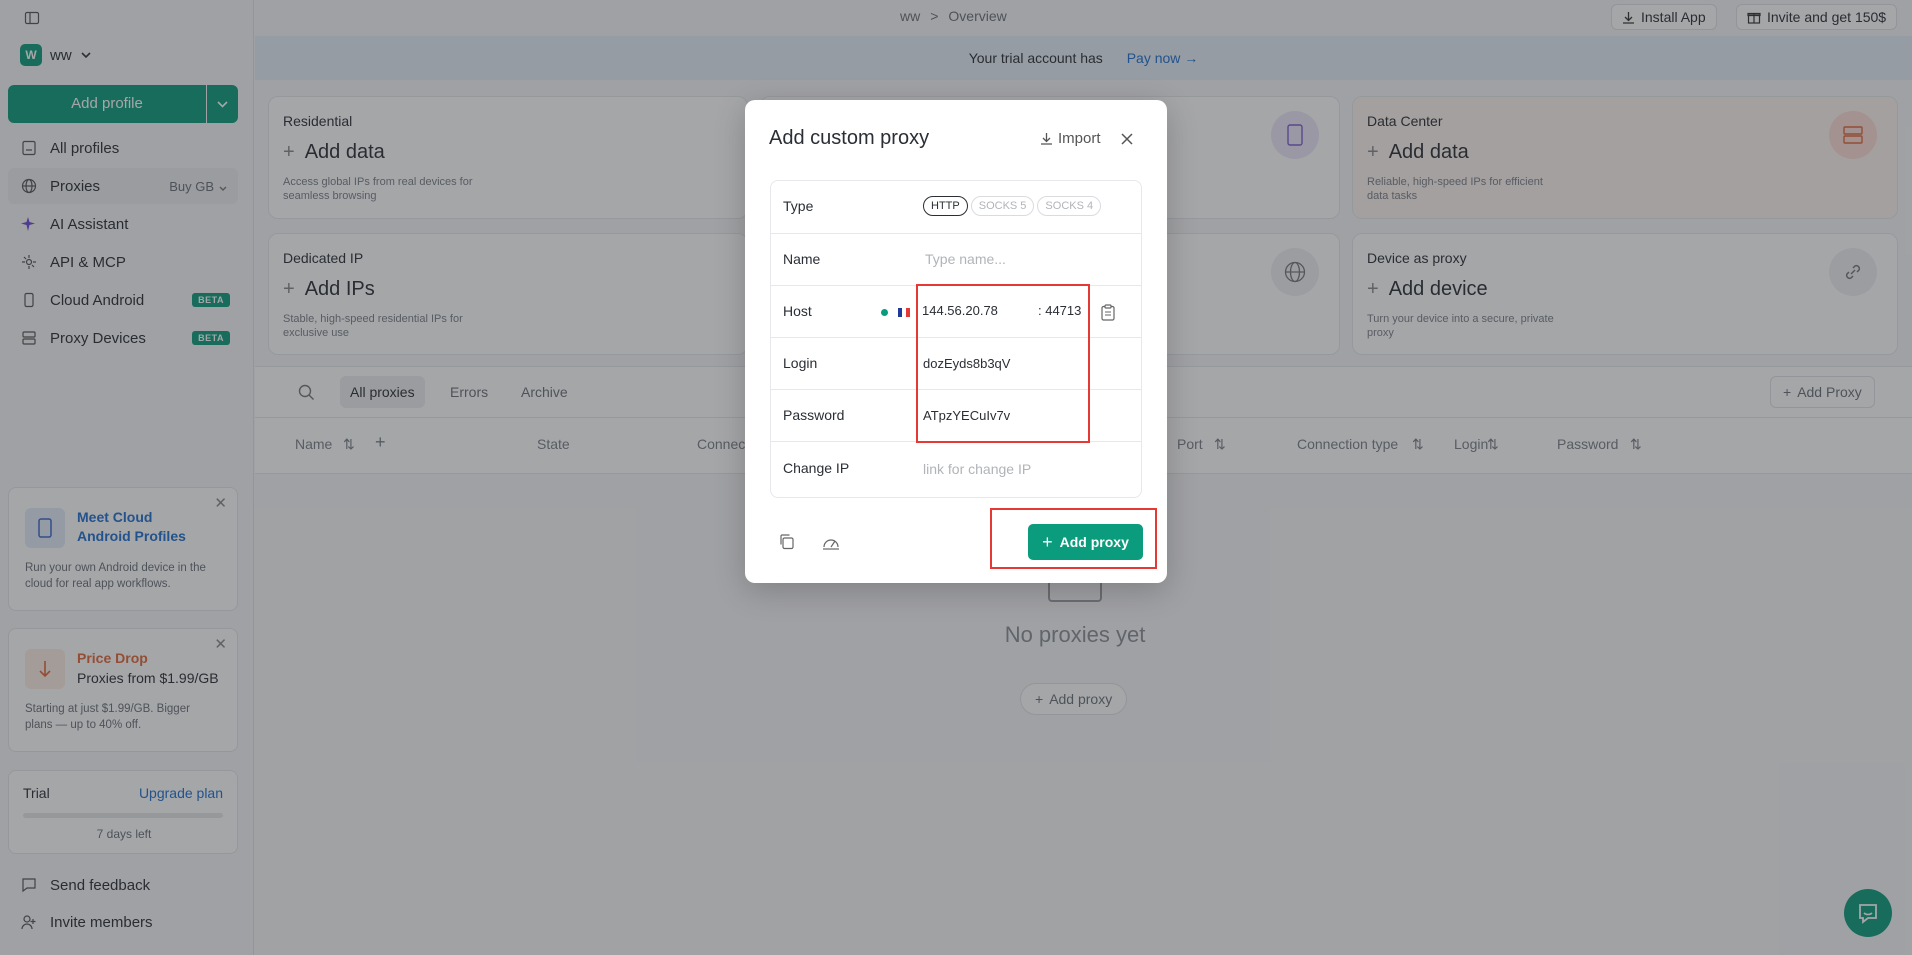 This screenshot has height=955, width=1912. I want to click on dialog-title: Add custom proxy, so click(849, 138).